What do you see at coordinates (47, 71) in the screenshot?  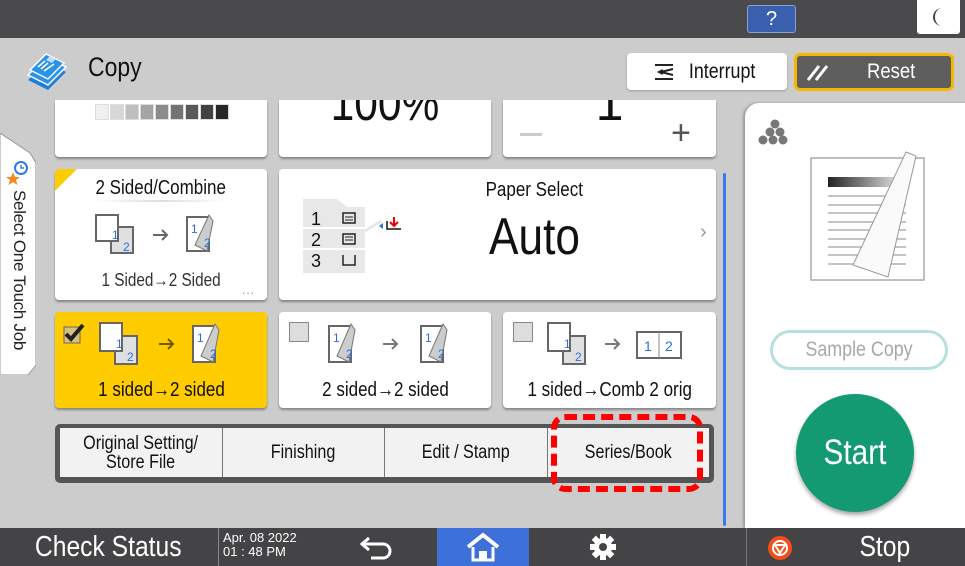 I see `copy-app-icon` at bounding box center [47, 71].